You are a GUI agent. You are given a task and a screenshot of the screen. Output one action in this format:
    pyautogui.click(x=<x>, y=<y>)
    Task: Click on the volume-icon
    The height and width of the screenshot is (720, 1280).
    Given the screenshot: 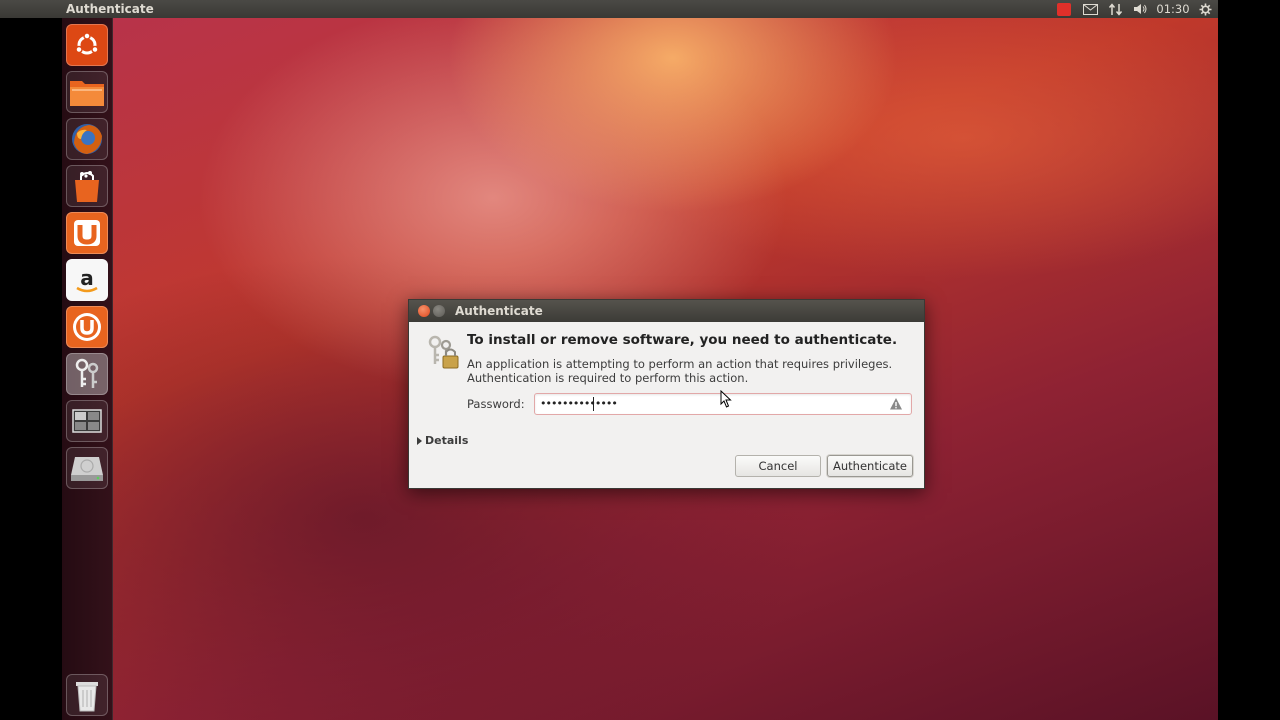 What is the action you would take?
    pyautogui.click(x=1139, y=9)
    